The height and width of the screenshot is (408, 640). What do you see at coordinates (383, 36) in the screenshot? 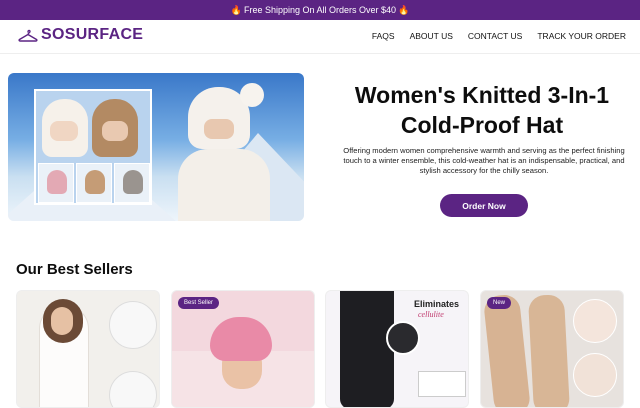
I see `nav-item-faqs: FAQS` at bounding box center [383, 36].